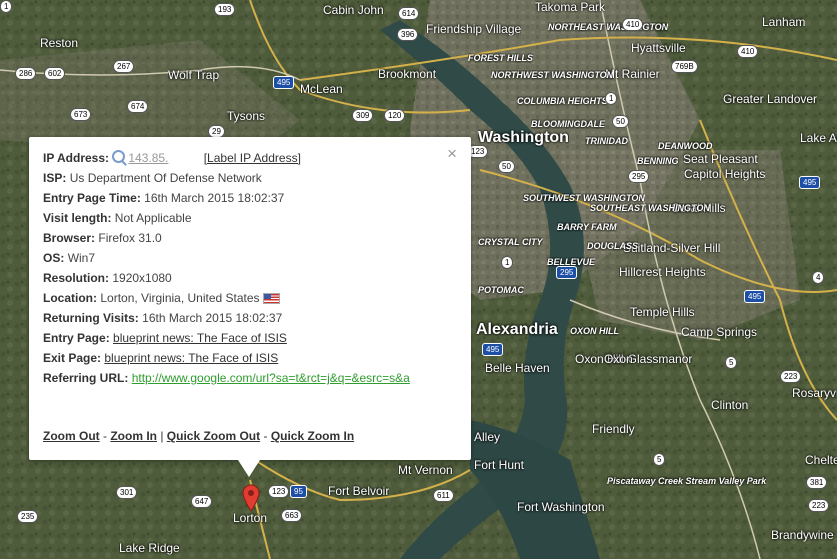 This screenshot has width=837, height=559. What do you see at coordinates (568, 124) in the screenshot?
I see `map-place-label: BLOOMINGDALE` at bounding box center [568, 124].